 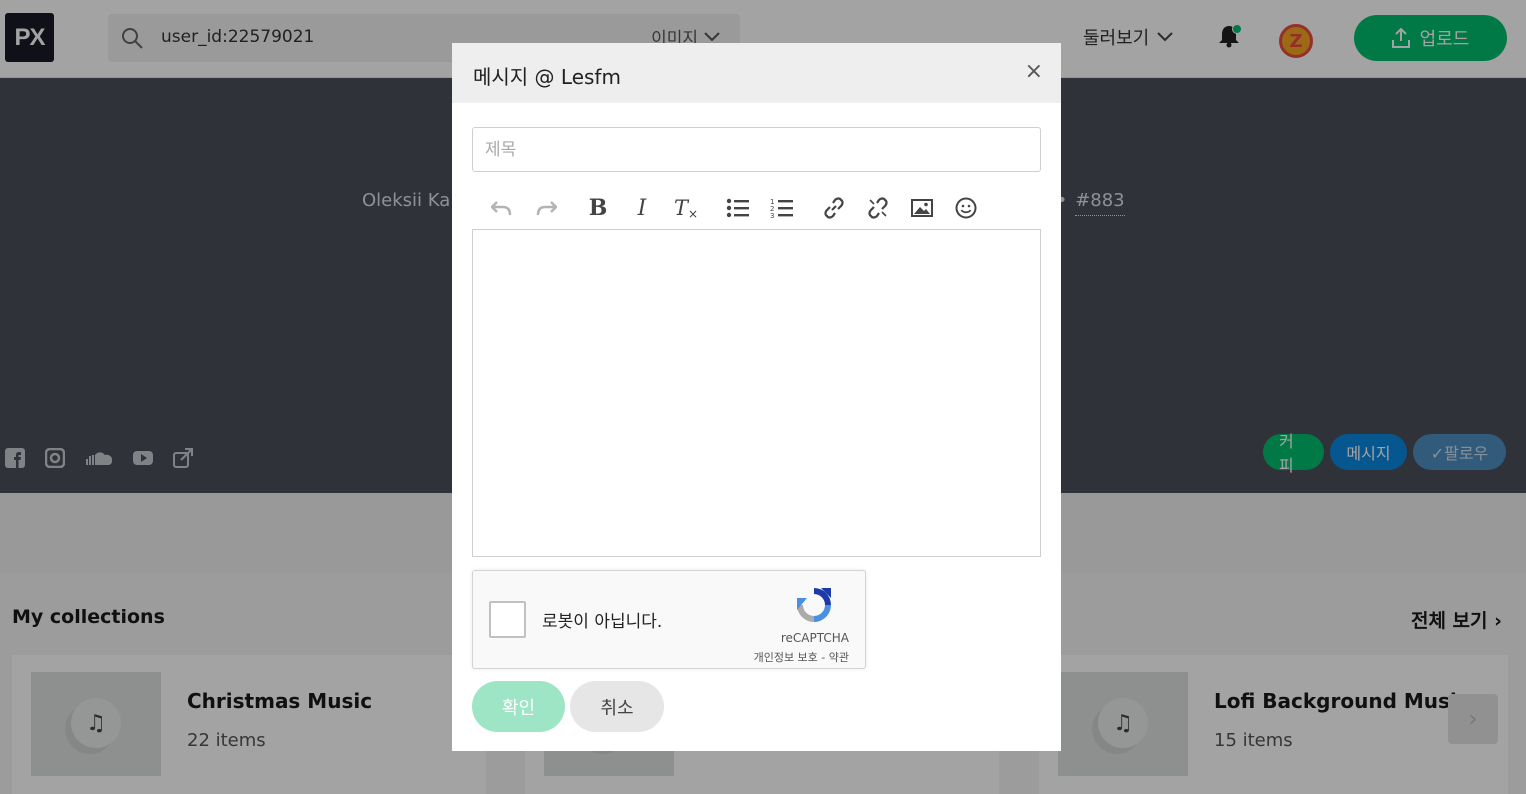 I want to click on bullet-list-icon, so click(x=738, y=208).